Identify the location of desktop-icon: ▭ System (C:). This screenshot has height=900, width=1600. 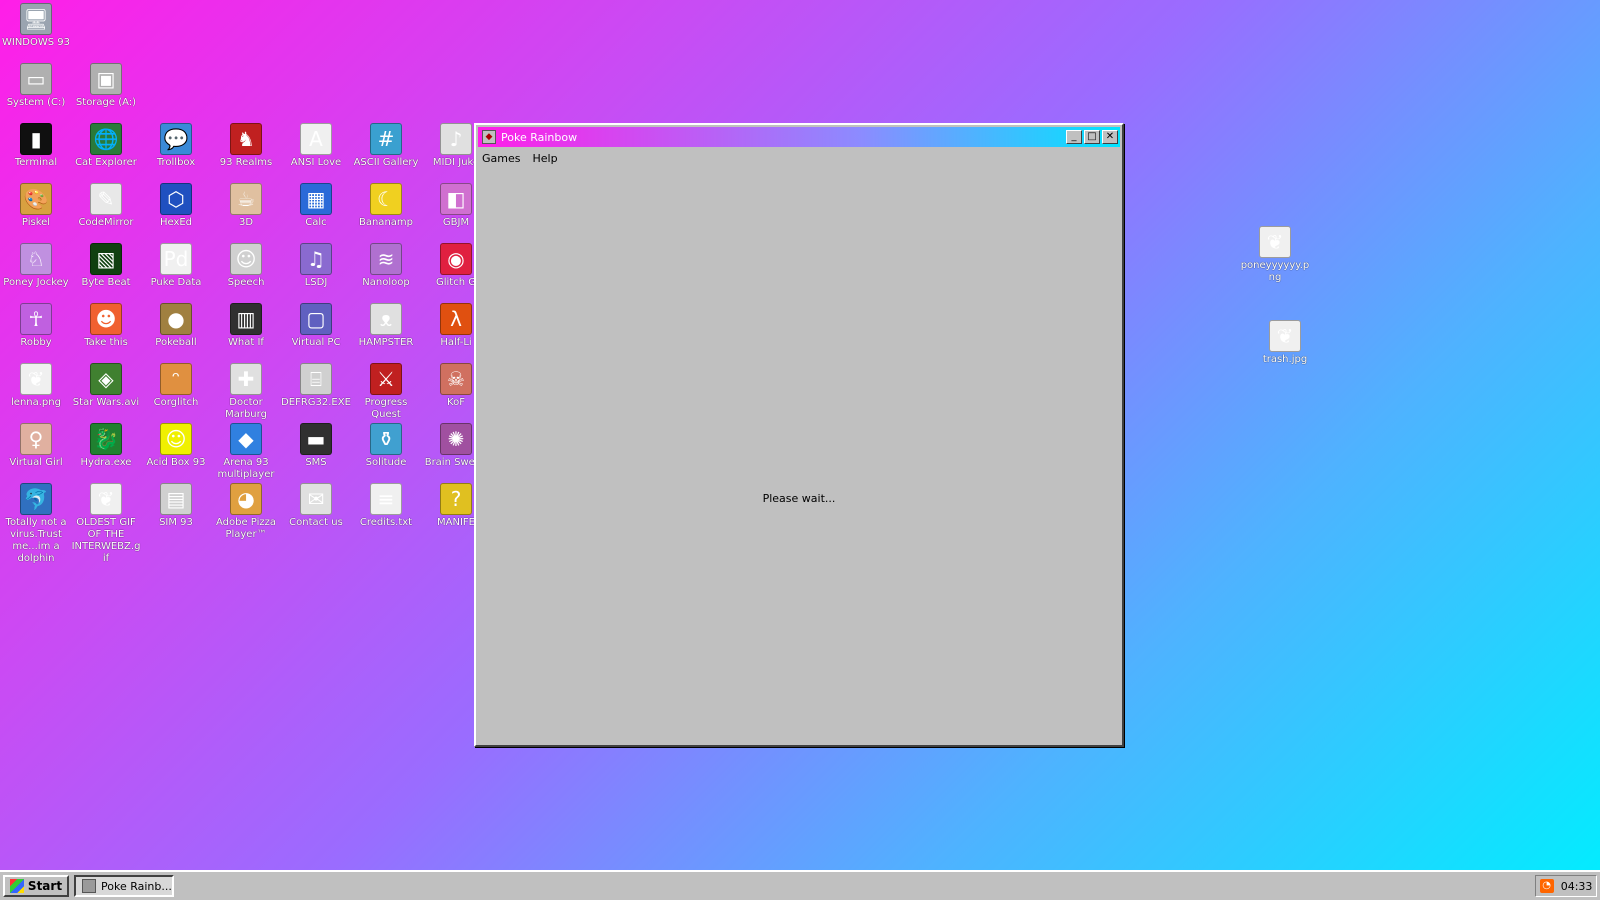
(36, 86).